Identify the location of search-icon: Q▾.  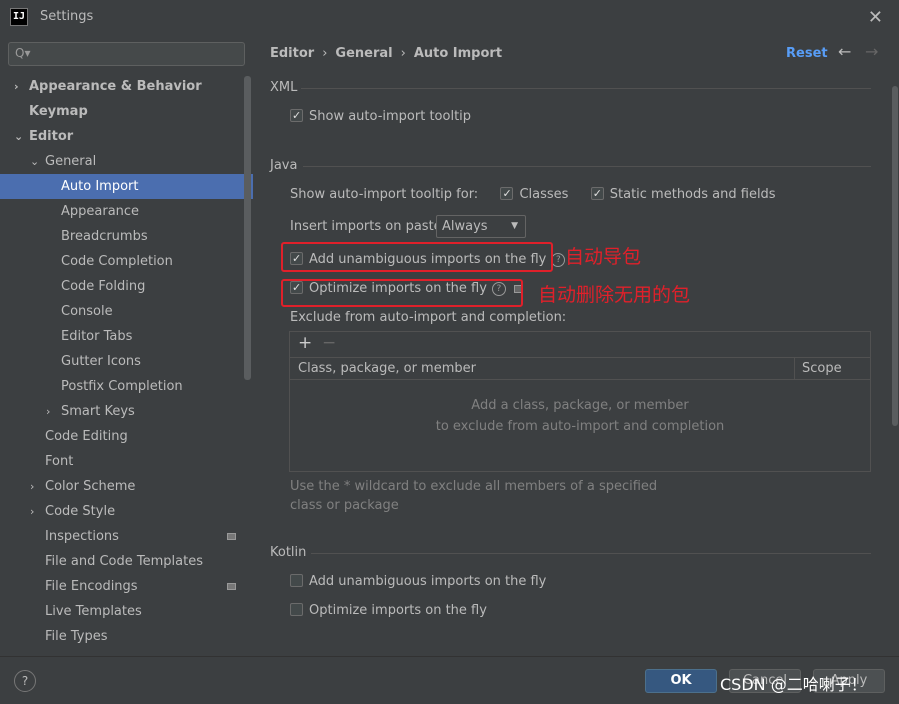
(23, 53).